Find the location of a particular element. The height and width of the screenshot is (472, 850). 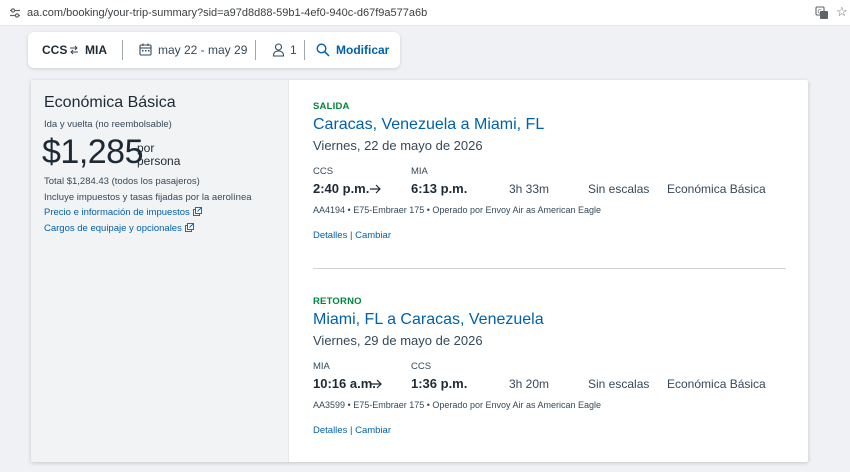

outbound-departure-time: 2:40 p.m. is located at coordinates (341, 188).